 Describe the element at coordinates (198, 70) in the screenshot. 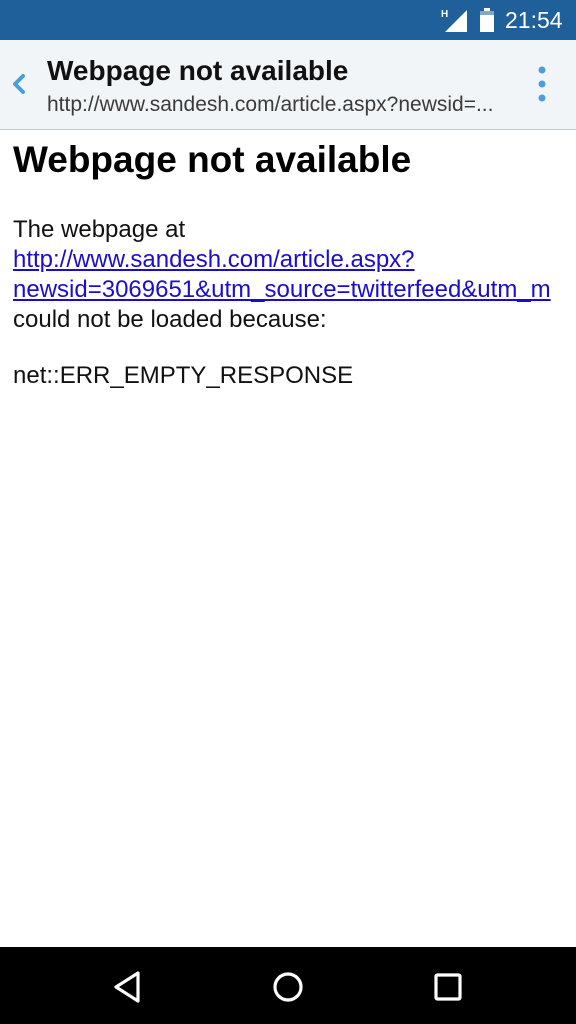

I see `toolbar-title: Webpage not available` at that location.